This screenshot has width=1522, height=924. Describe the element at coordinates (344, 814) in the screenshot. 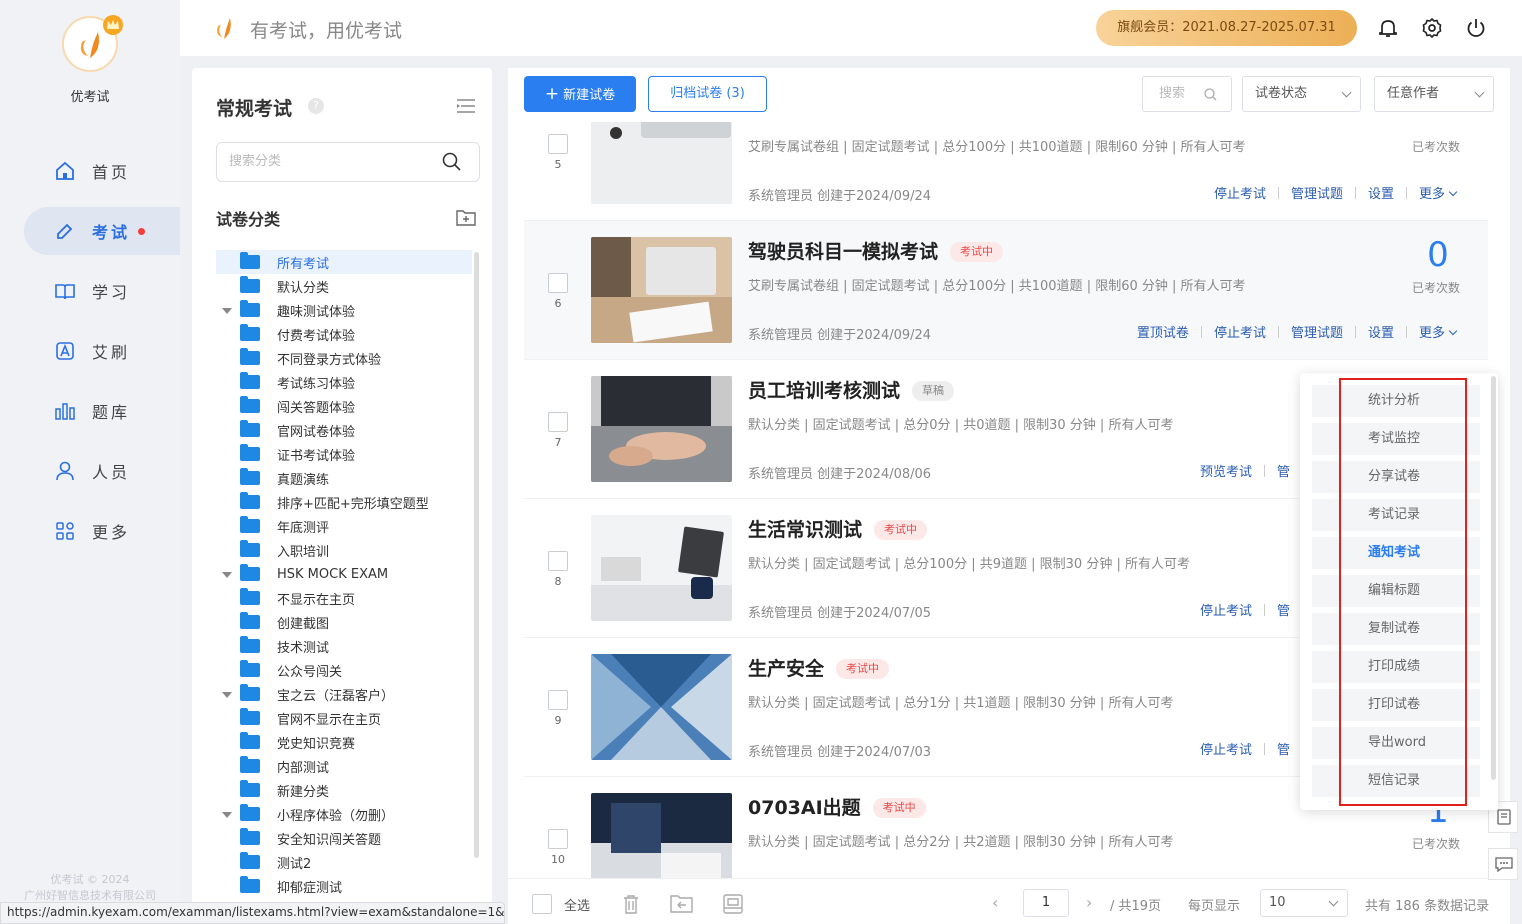

I see `tree-item: 小程序体验（勿删）` at that location.